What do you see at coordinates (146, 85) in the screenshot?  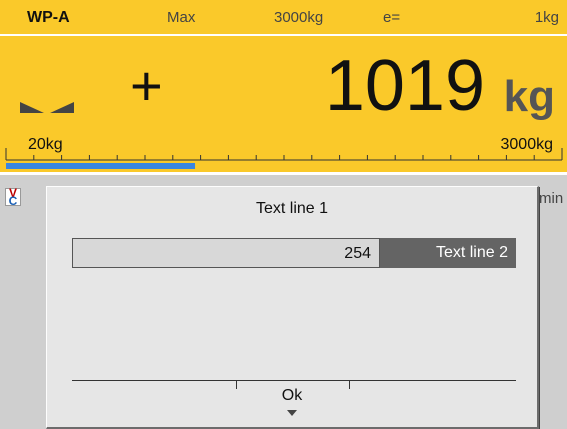 I see `weight-sign: +` at bounding box center [146, 85].